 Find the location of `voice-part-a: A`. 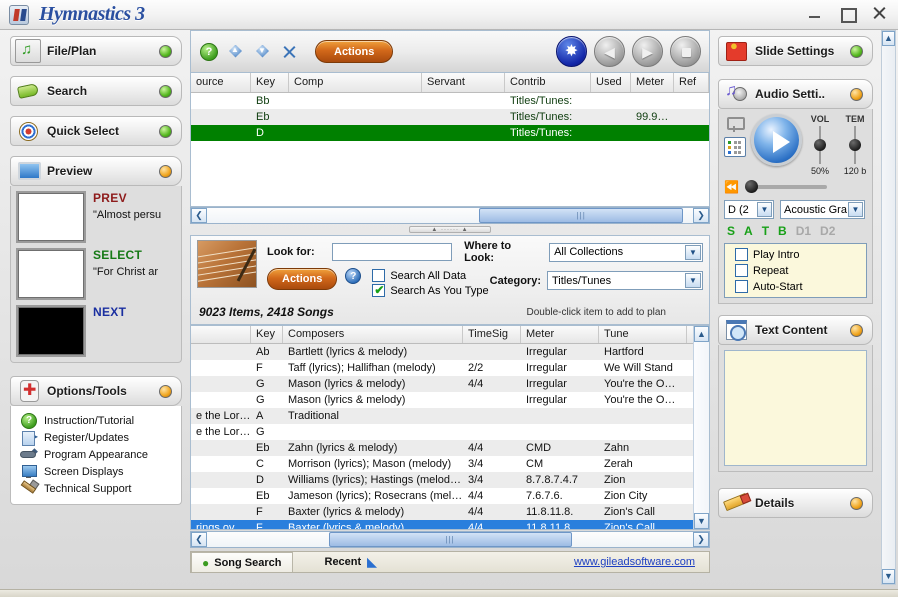

voice-part-a: A is located at coordinates (748, 231).